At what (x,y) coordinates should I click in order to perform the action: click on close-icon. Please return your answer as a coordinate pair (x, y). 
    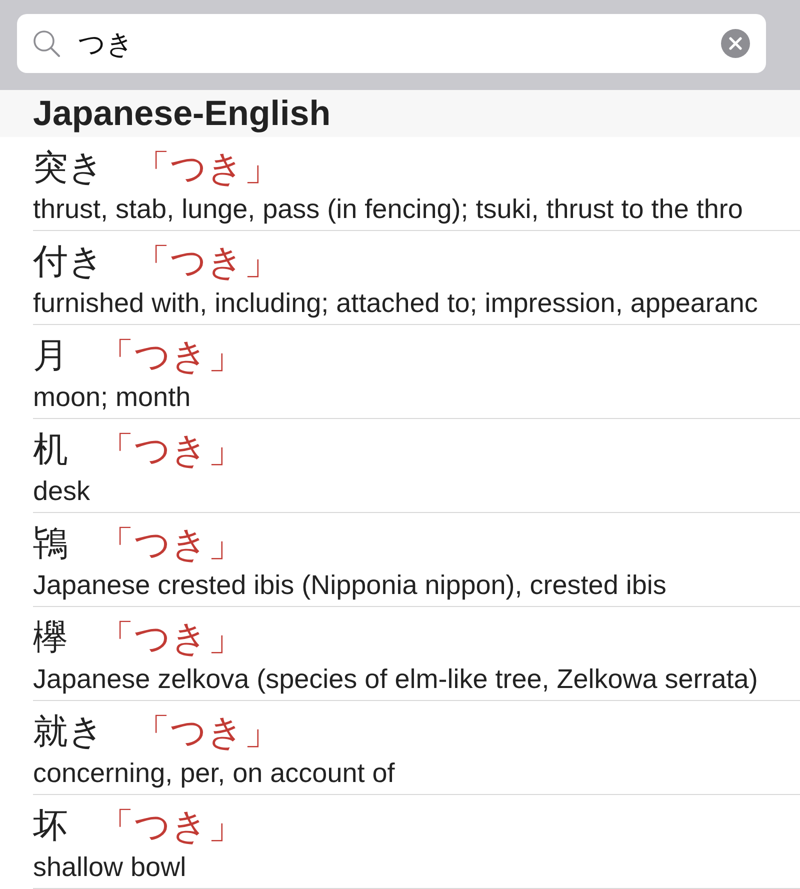
    Looking at the image, I should click on (735, 43).